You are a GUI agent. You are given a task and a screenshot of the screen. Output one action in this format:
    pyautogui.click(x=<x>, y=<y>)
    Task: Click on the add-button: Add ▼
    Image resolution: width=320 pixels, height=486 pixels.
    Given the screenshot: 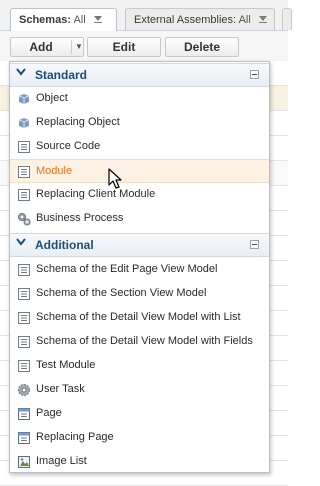 What is the action you would take?
    pyautogui.click(x=47, y=47)
    